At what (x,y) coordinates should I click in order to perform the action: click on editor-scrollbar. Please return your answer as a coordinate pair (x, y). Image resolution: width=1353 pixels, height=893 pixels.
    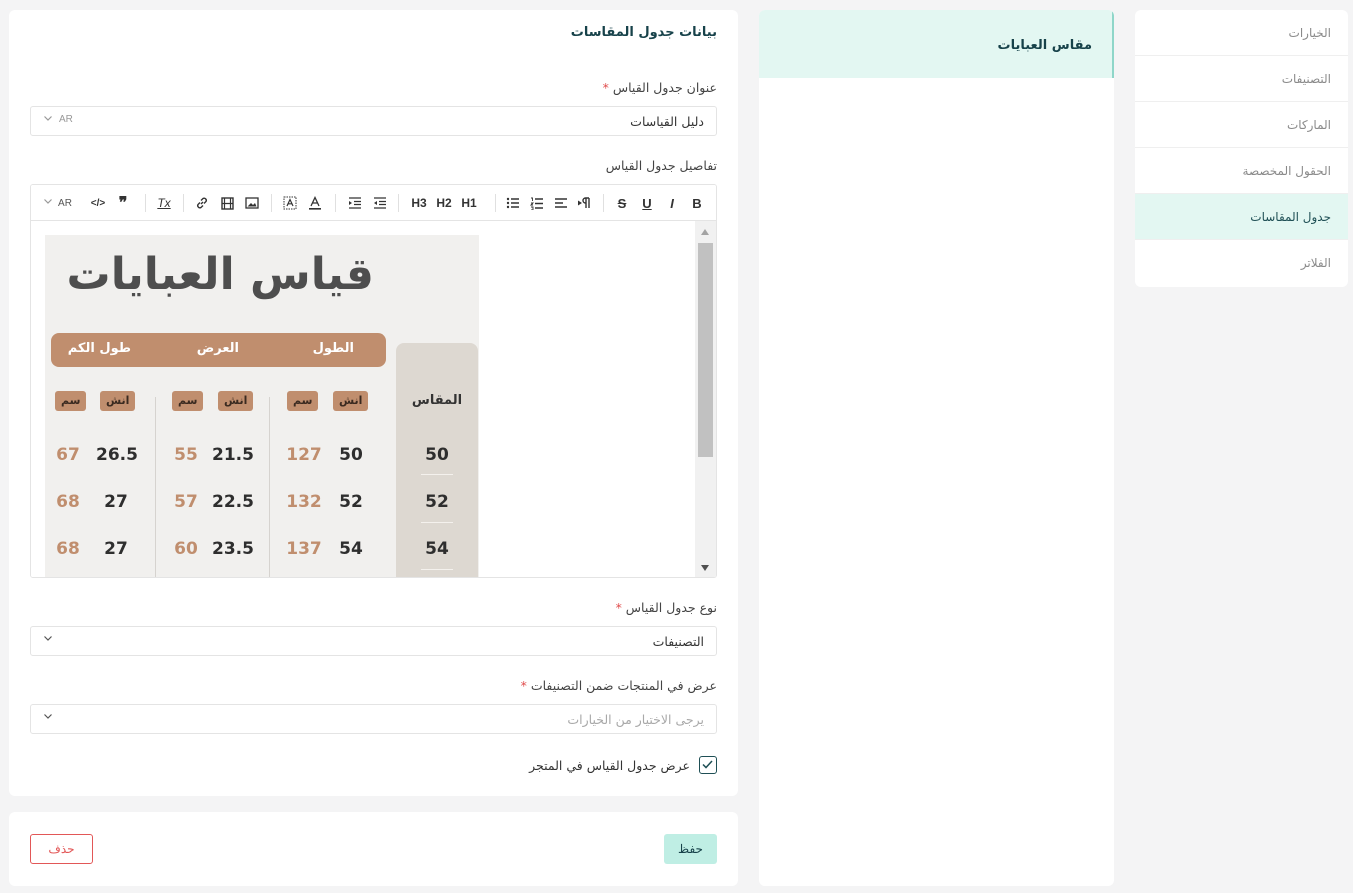
    Looking at the image, I should click on (705, 399).